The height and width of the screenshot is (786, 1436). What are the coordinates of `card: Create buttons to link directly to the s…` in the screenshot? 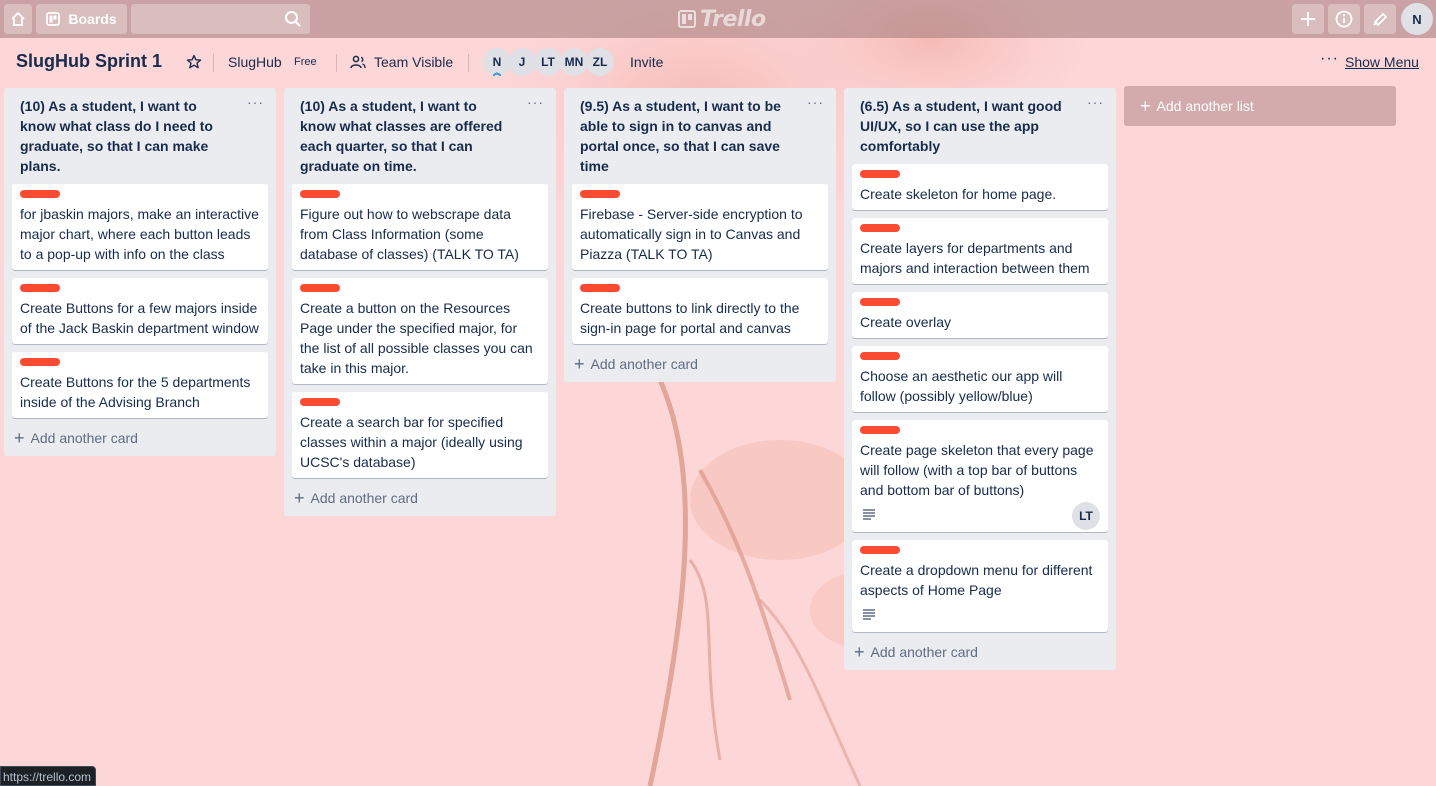 It's located at (700, 311).